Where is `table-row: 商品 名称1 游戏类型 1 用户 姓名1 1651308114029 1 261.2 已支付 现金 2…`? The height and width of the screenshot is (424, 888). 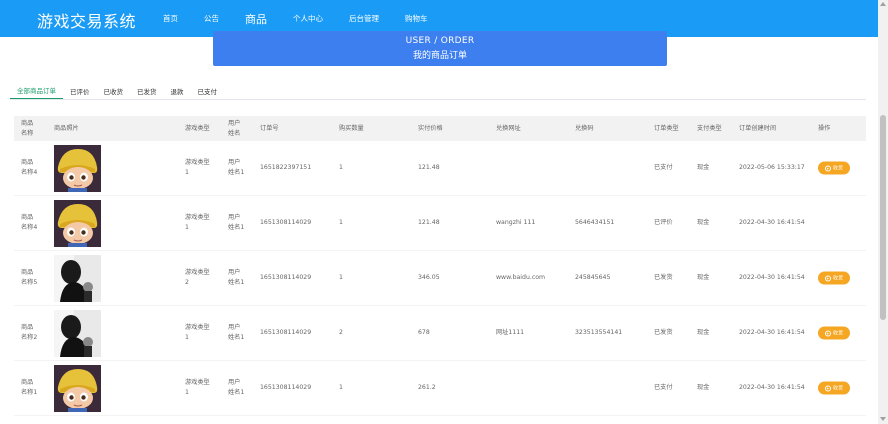
table-row: 商品 名称1 游戏类型 1 用户 姓名1 1651308114029 1 261.2 已支付 现金 2… is located at coordinates (440, 388).